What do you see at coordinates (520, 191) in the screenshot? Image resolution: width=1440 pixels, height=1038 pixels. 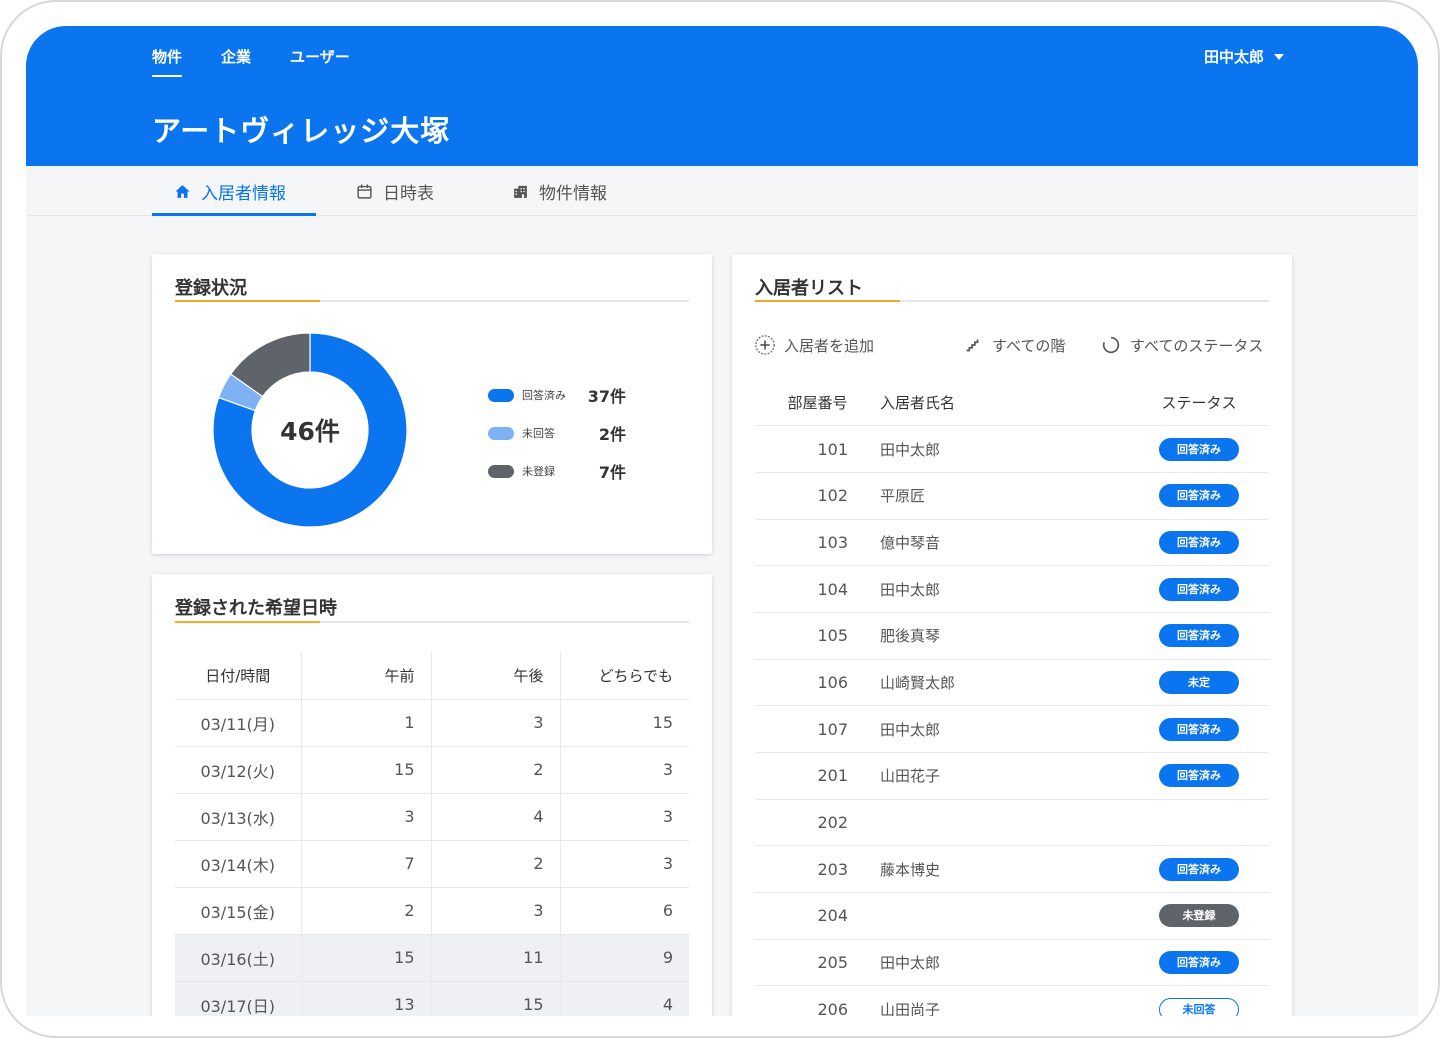 I see `building-icon` at bounding box center [520, 191].